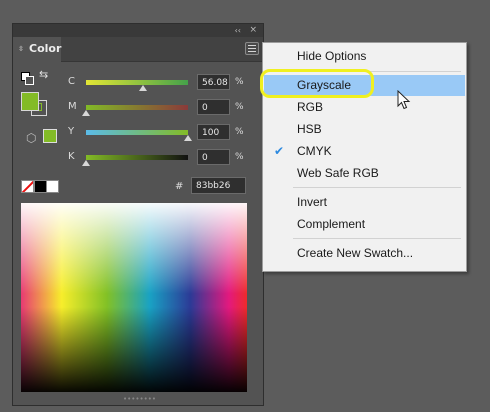  I want to click on tab-color-label: Color, so click(45, 48).